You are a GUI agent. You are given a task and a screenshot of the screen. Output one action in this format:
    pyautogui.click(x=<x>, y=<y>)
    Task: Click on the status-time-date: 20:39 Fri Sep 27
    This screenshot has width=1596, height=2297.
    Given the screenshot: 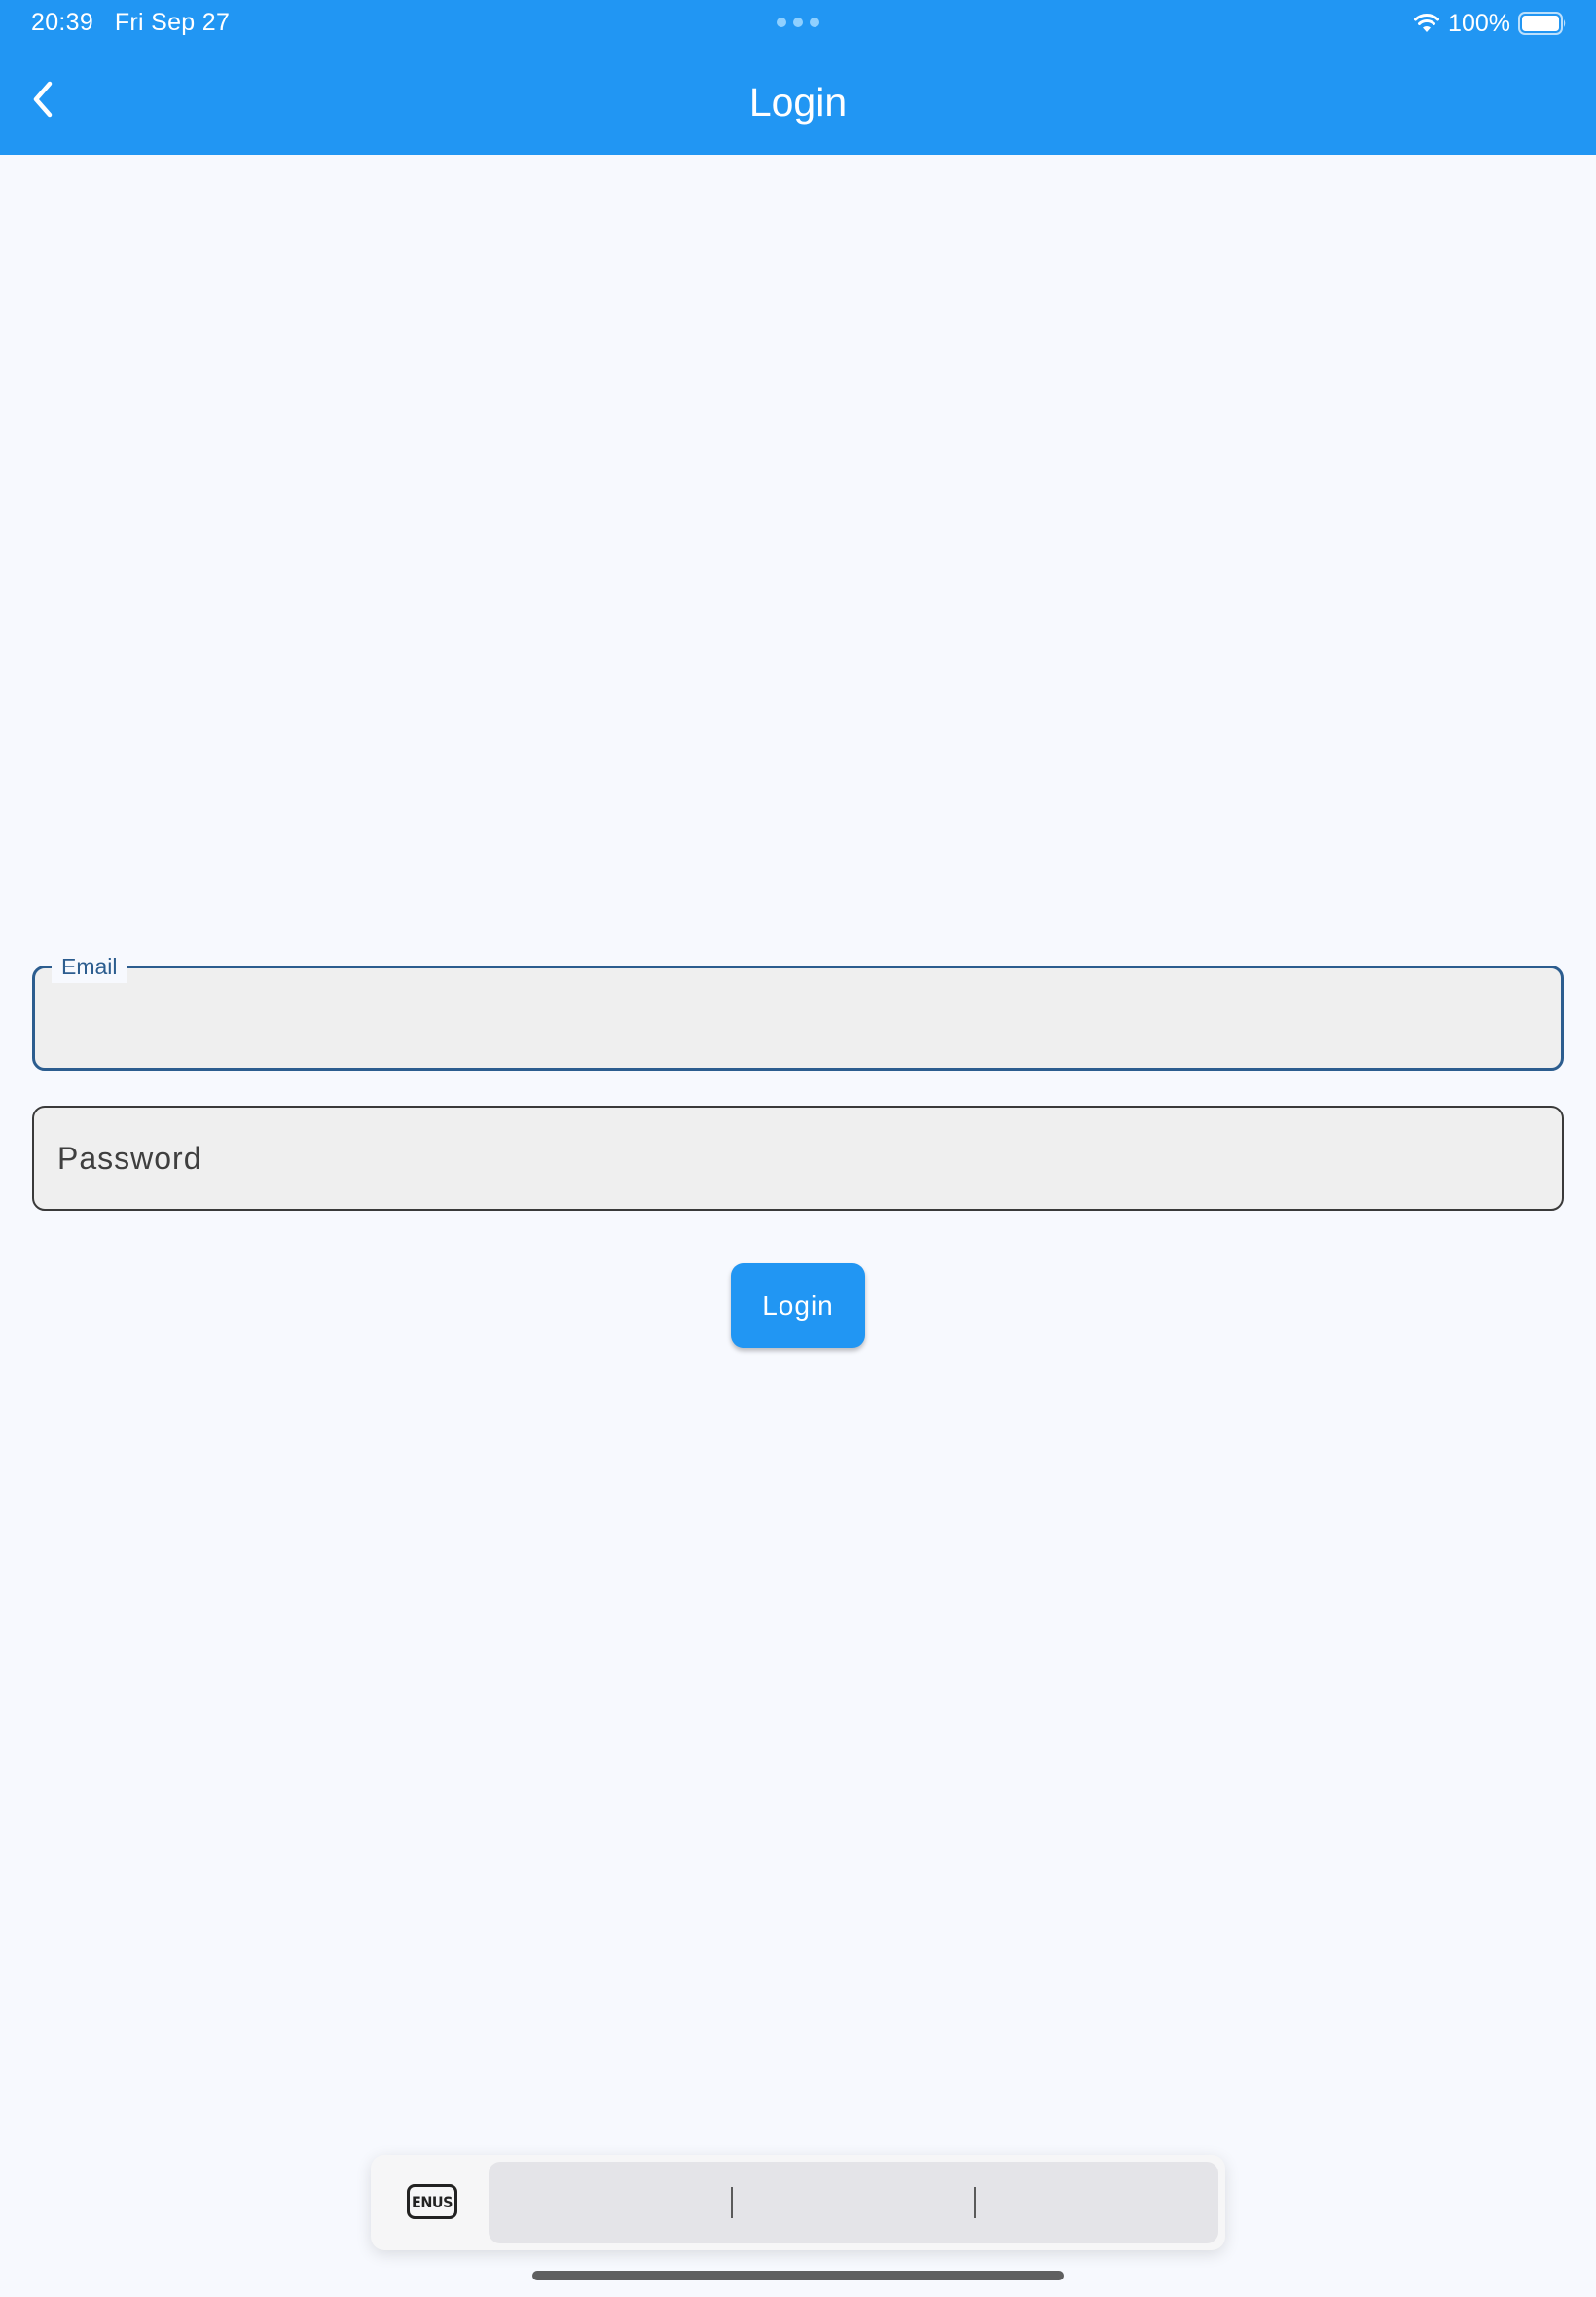 What is the action you would take?
    pyautogui.click(x=130, y=23)
    